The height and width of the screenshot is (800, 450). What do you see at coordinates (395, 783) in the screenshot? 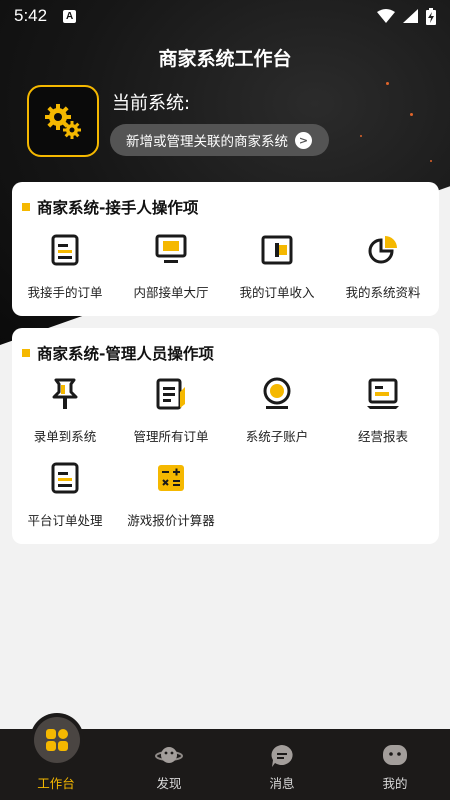
I see `tab-label: 我的` at bounding box center [395, 783].